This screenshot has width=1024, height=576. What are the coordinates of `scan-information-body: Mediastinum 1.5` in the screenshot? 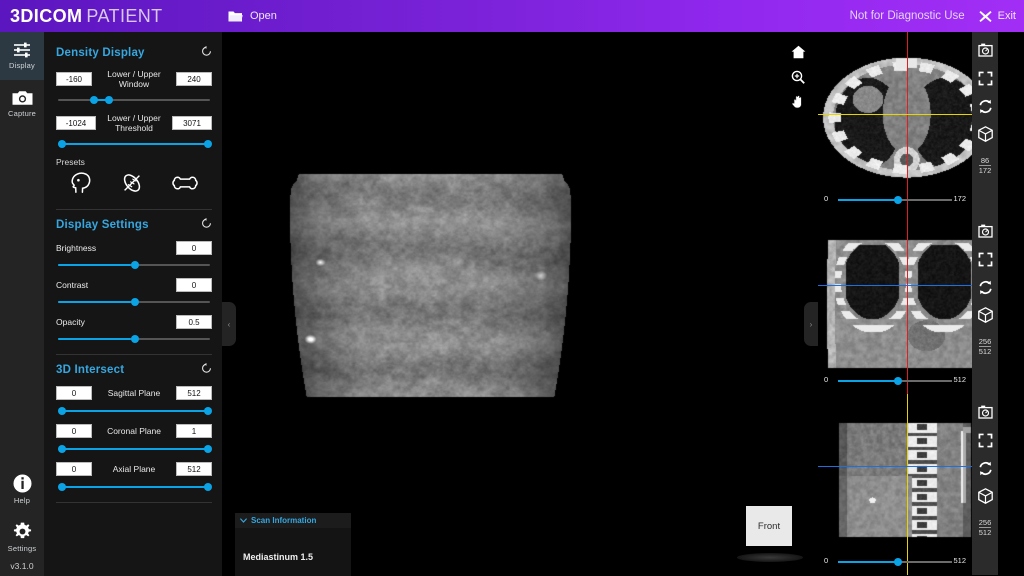 It's located at (293, 552).